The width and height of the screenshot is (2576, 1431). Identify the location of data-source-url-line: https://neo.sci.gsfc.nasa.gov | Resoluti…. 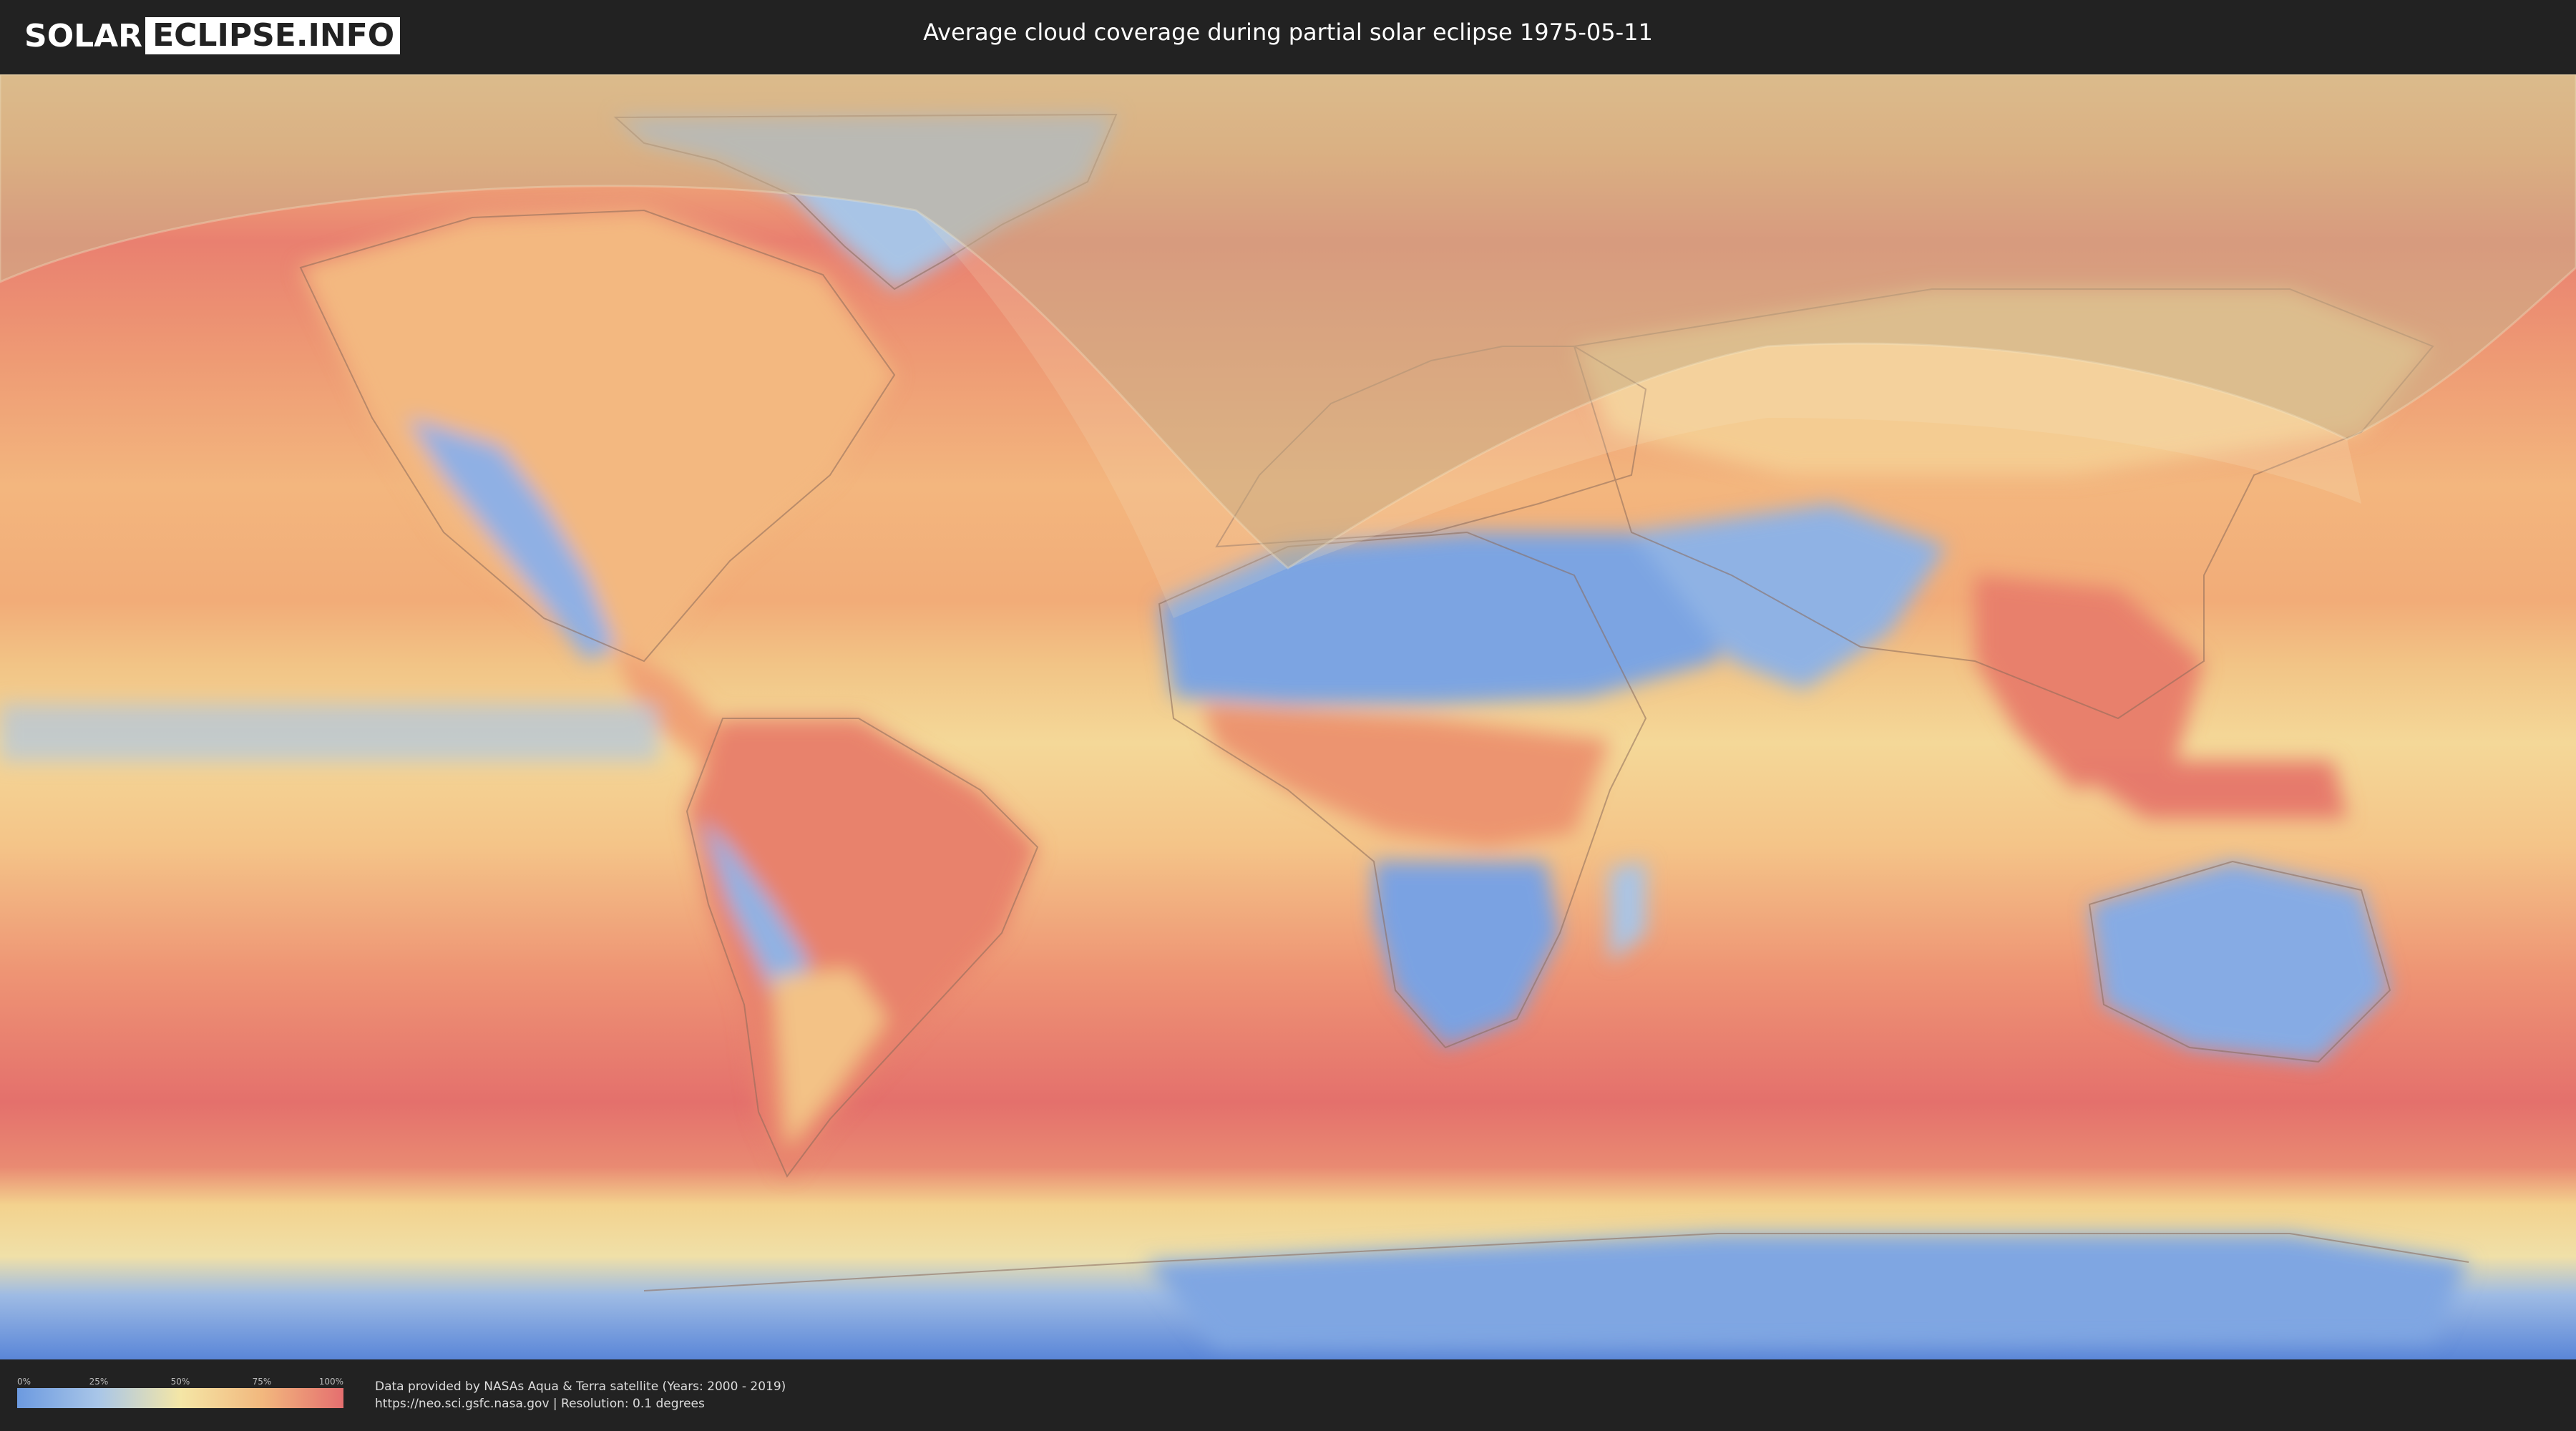
(540, 1404).